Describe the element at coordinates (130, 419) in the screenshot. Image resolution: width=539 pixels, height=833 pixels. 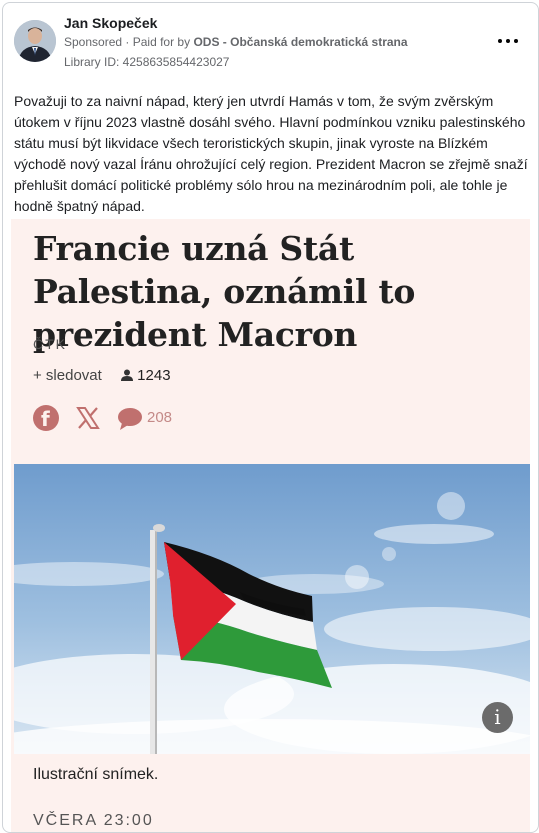
I see `comment-icon` at that location.